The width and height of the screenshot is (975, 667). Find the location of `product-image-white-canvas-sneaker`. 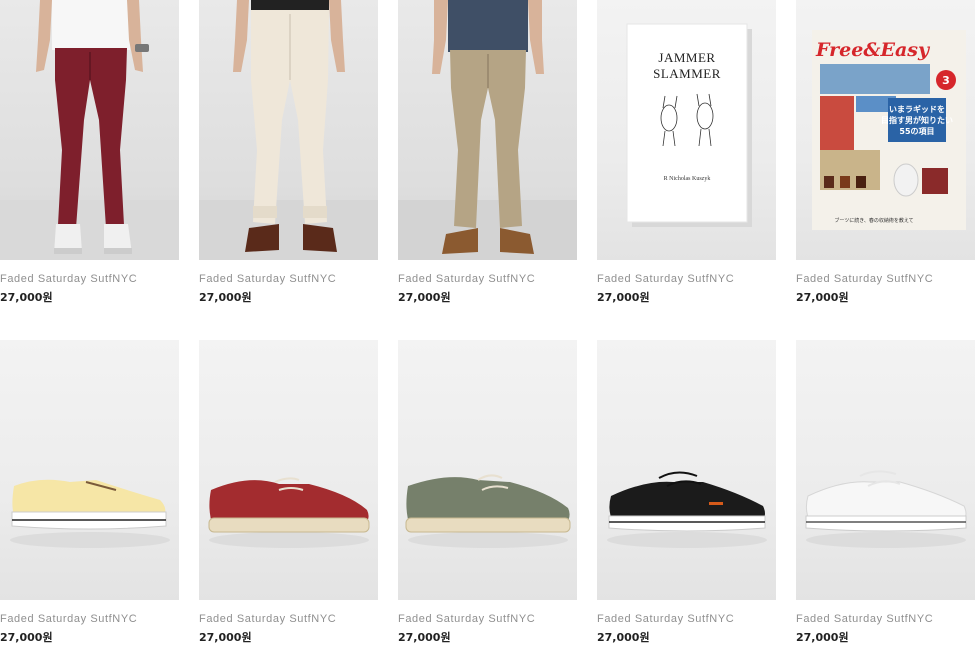

product-image-white-canvas-sneaker is located at coordinates (885, 470).